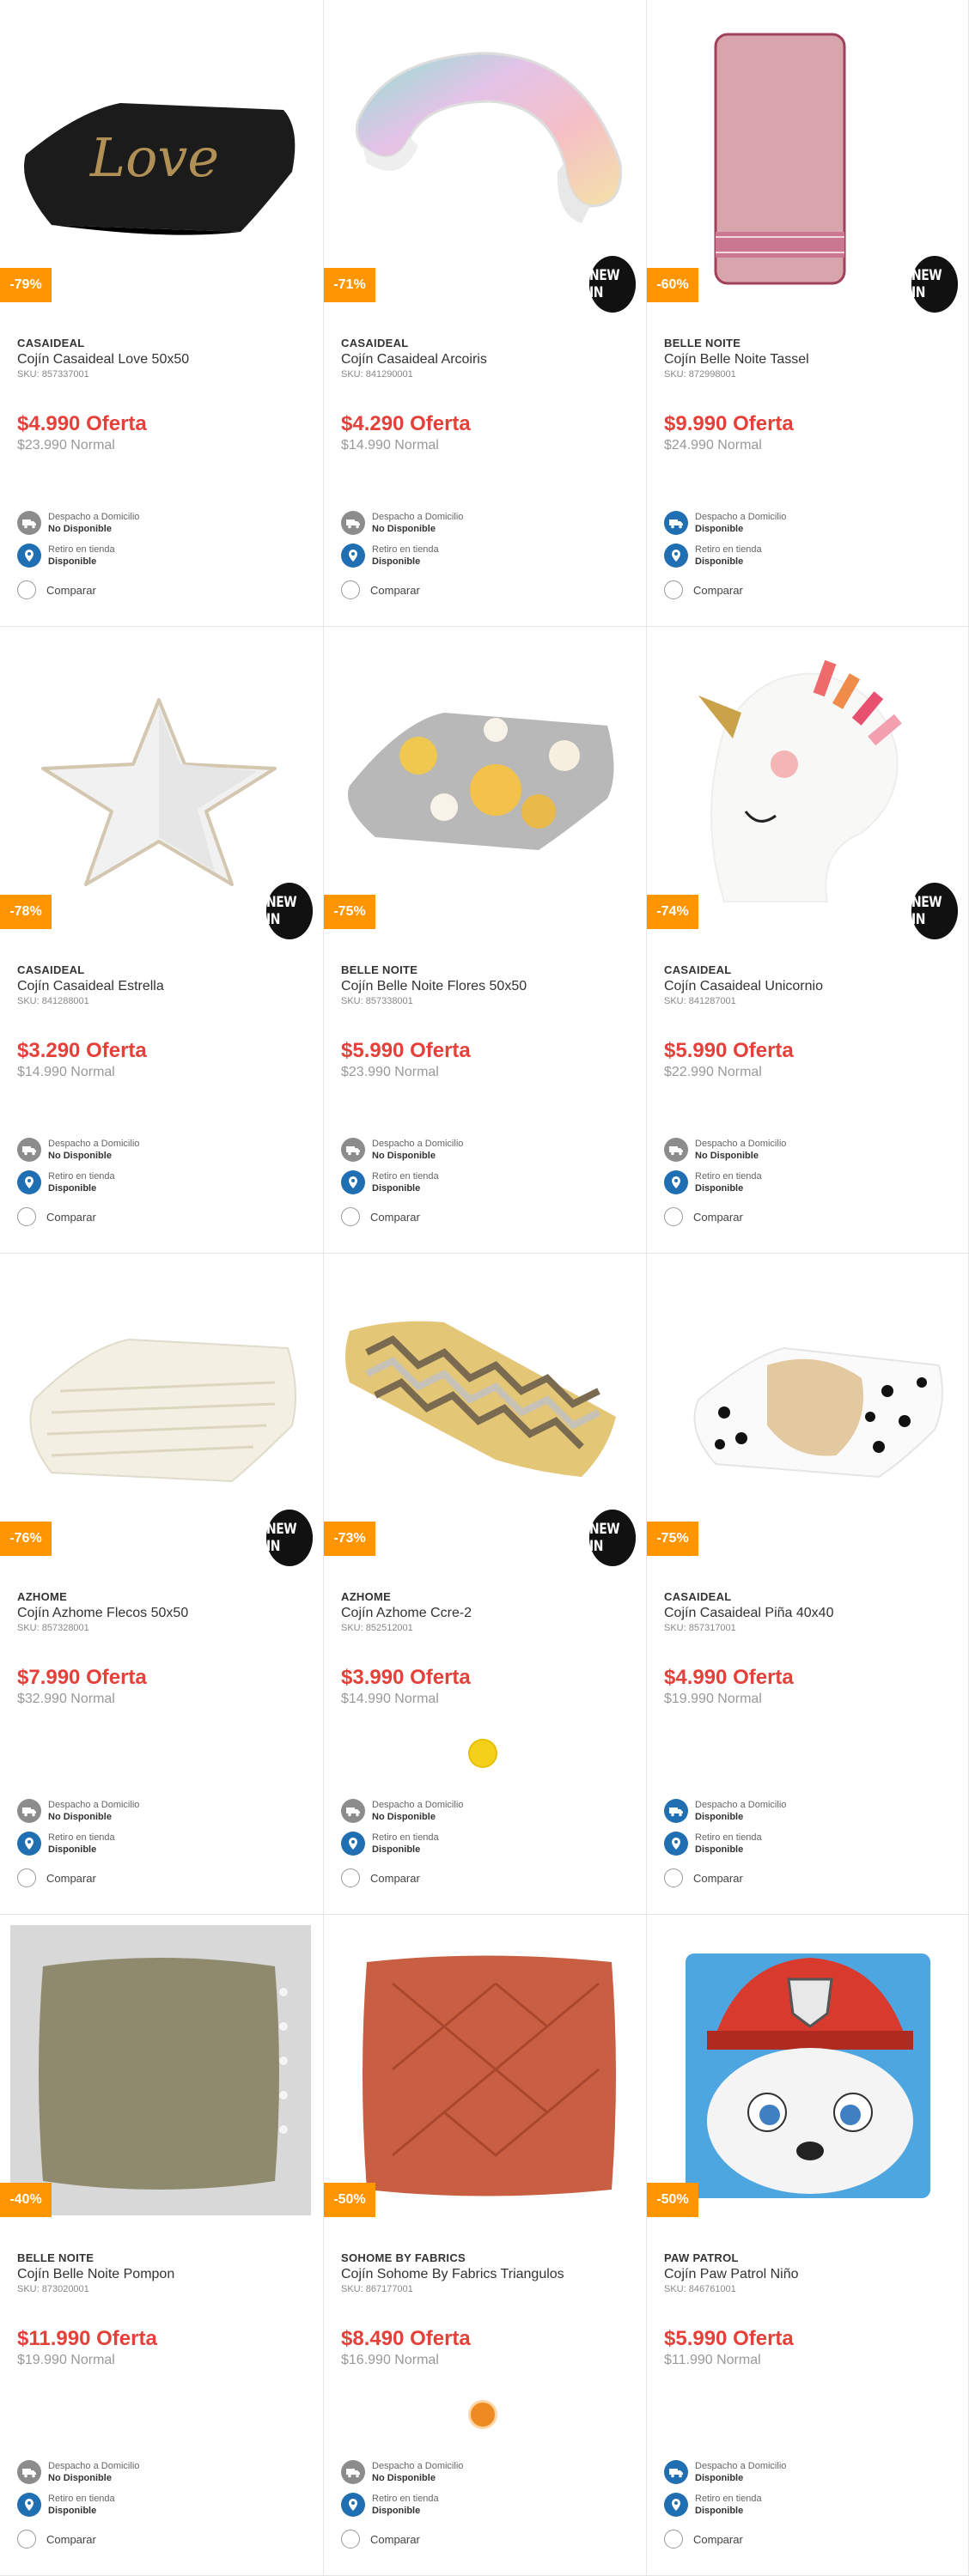 This screenshot has height=2576, width=969. What do you see at coordinates (713, 1699) in the screenshot?
I see `normal-price: $19.990 Normal` at bounding box center [713, 1699].